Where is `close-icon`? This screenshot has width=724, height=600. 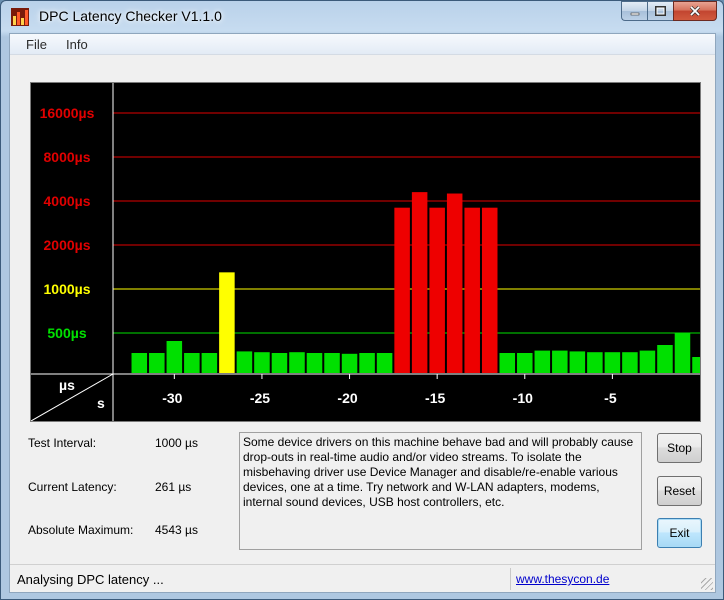 close-icon is located at coordinates (695, 11).